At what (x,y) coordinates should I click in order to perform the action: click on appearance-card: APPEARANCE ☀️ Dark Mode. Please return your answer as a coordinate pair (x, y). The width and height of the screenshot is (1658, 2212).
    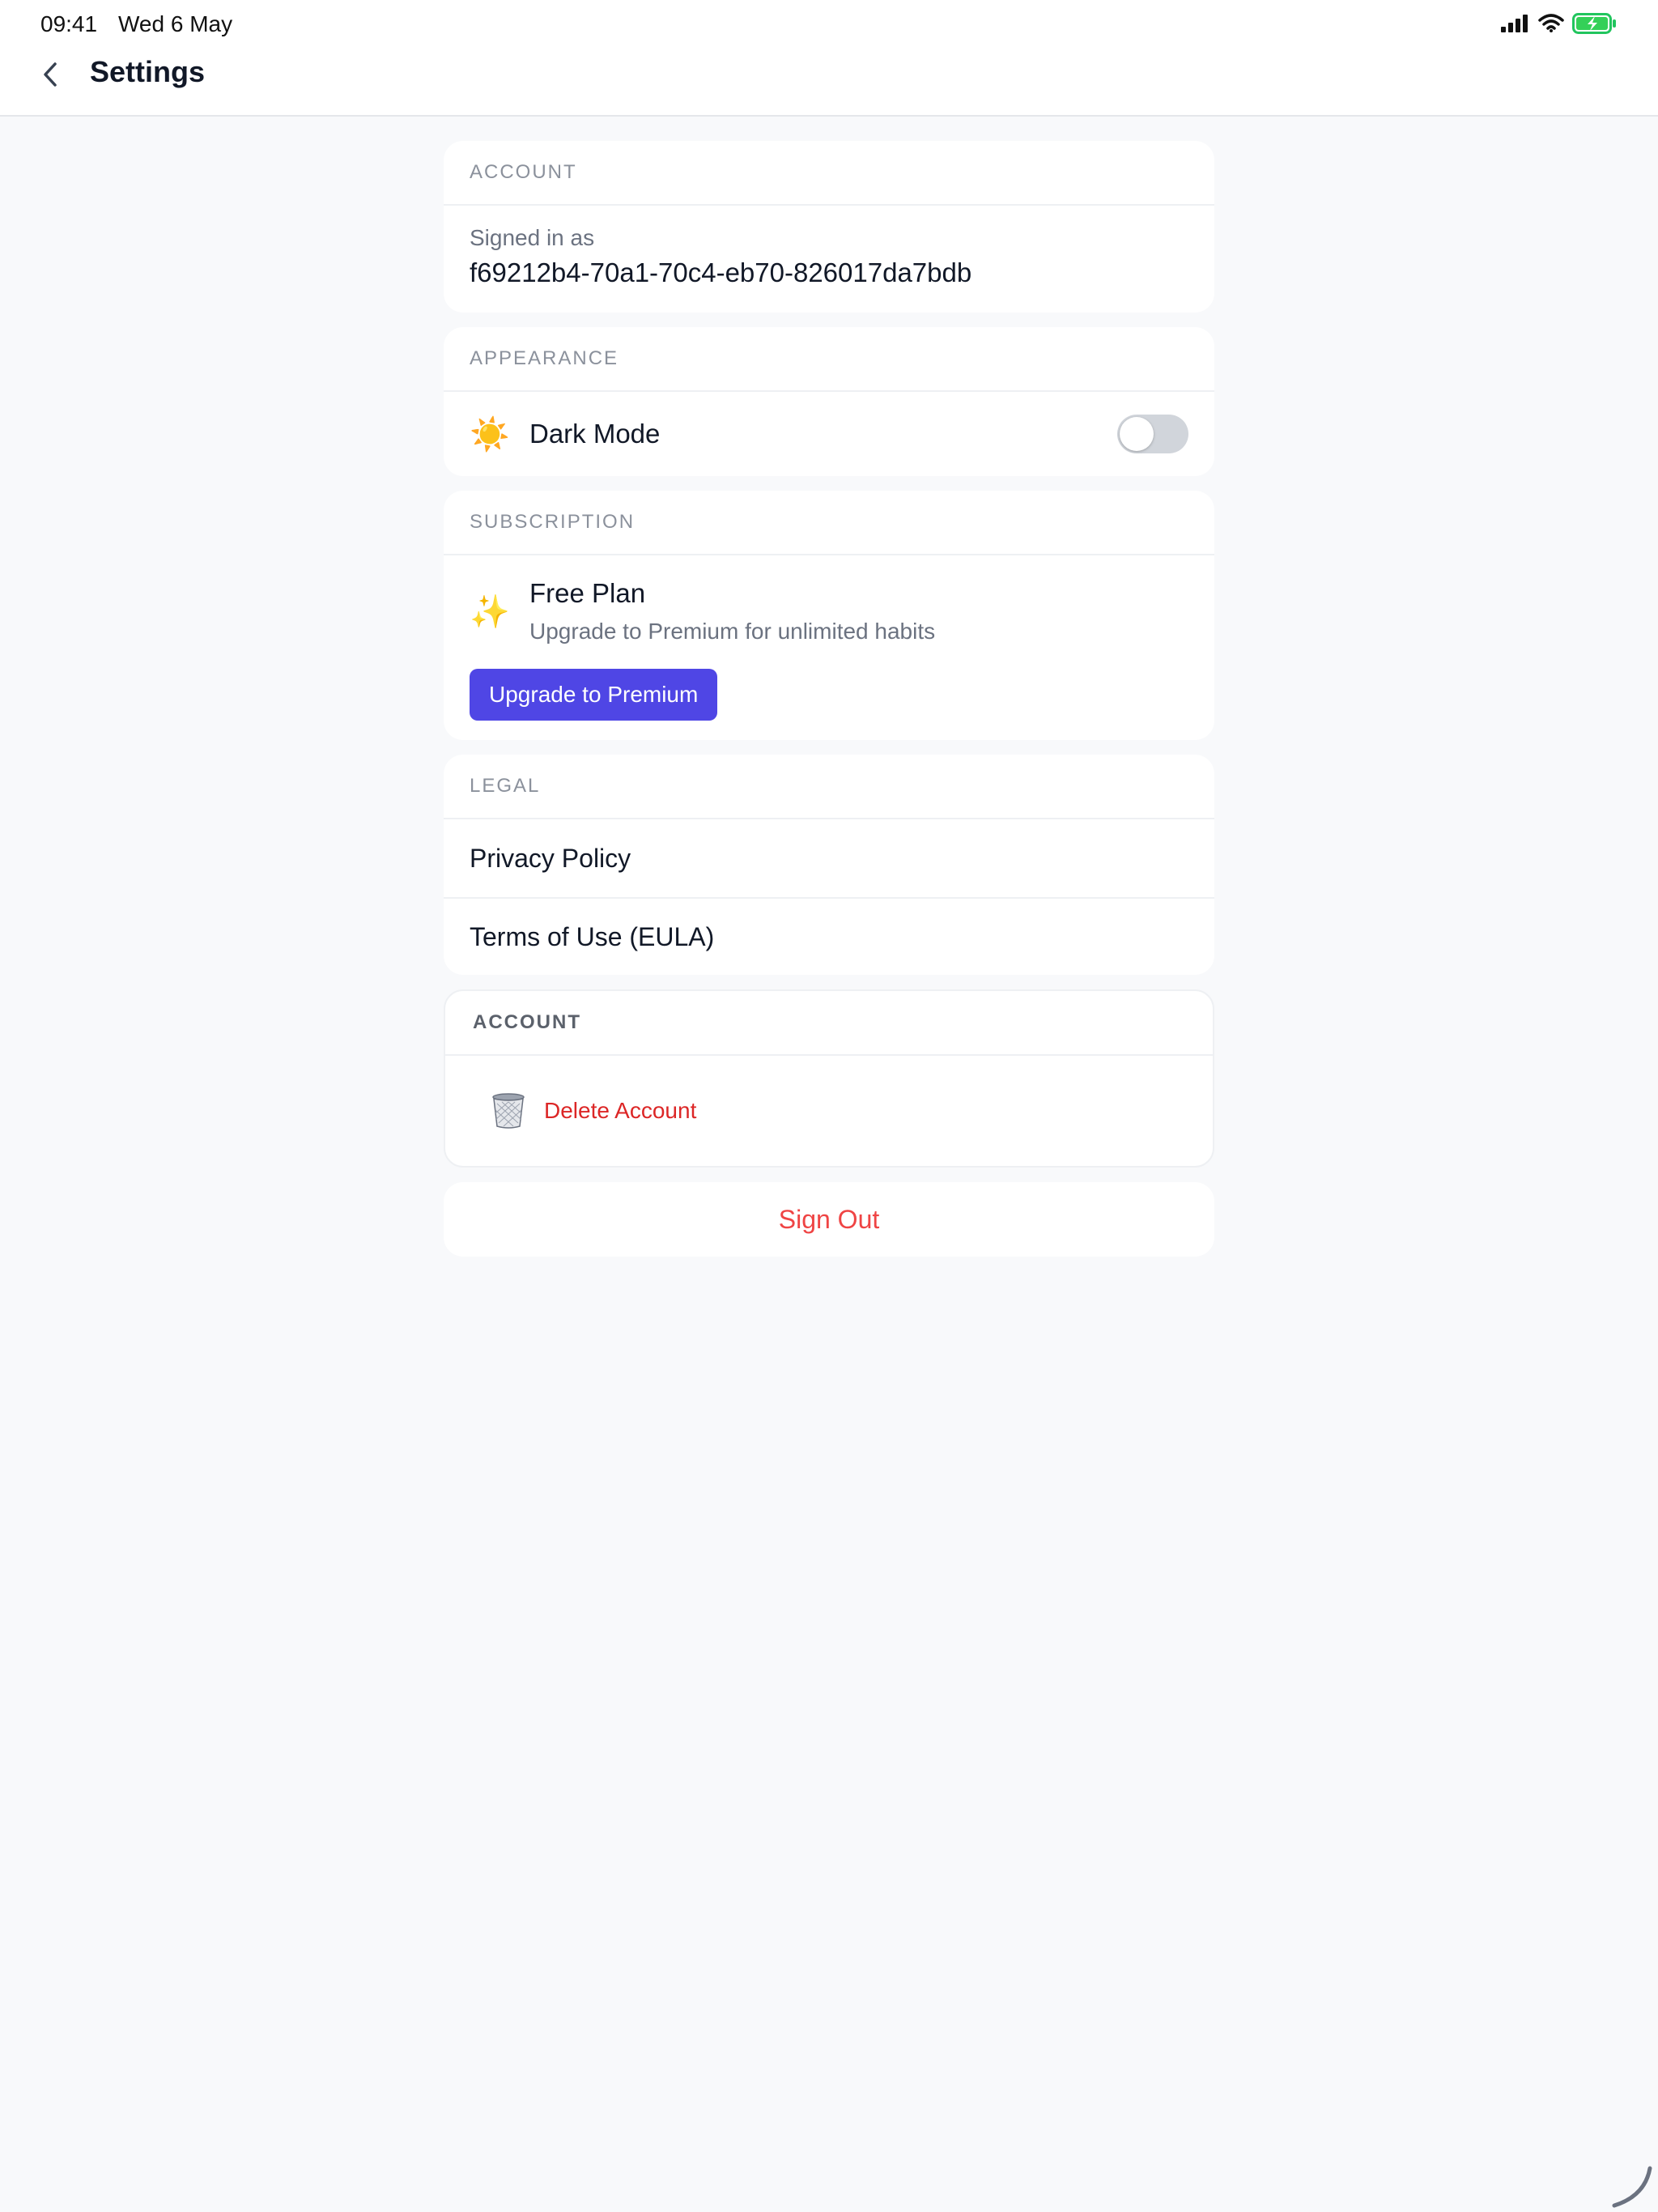
    Looking at the image, I should click on (829, 402).